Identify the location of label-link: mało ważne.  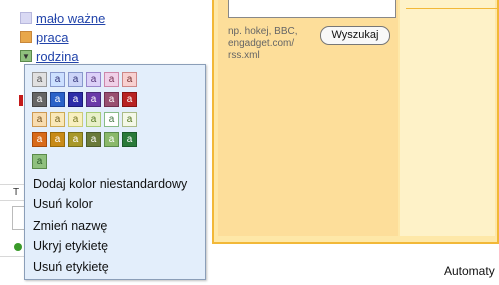
(70, 18).